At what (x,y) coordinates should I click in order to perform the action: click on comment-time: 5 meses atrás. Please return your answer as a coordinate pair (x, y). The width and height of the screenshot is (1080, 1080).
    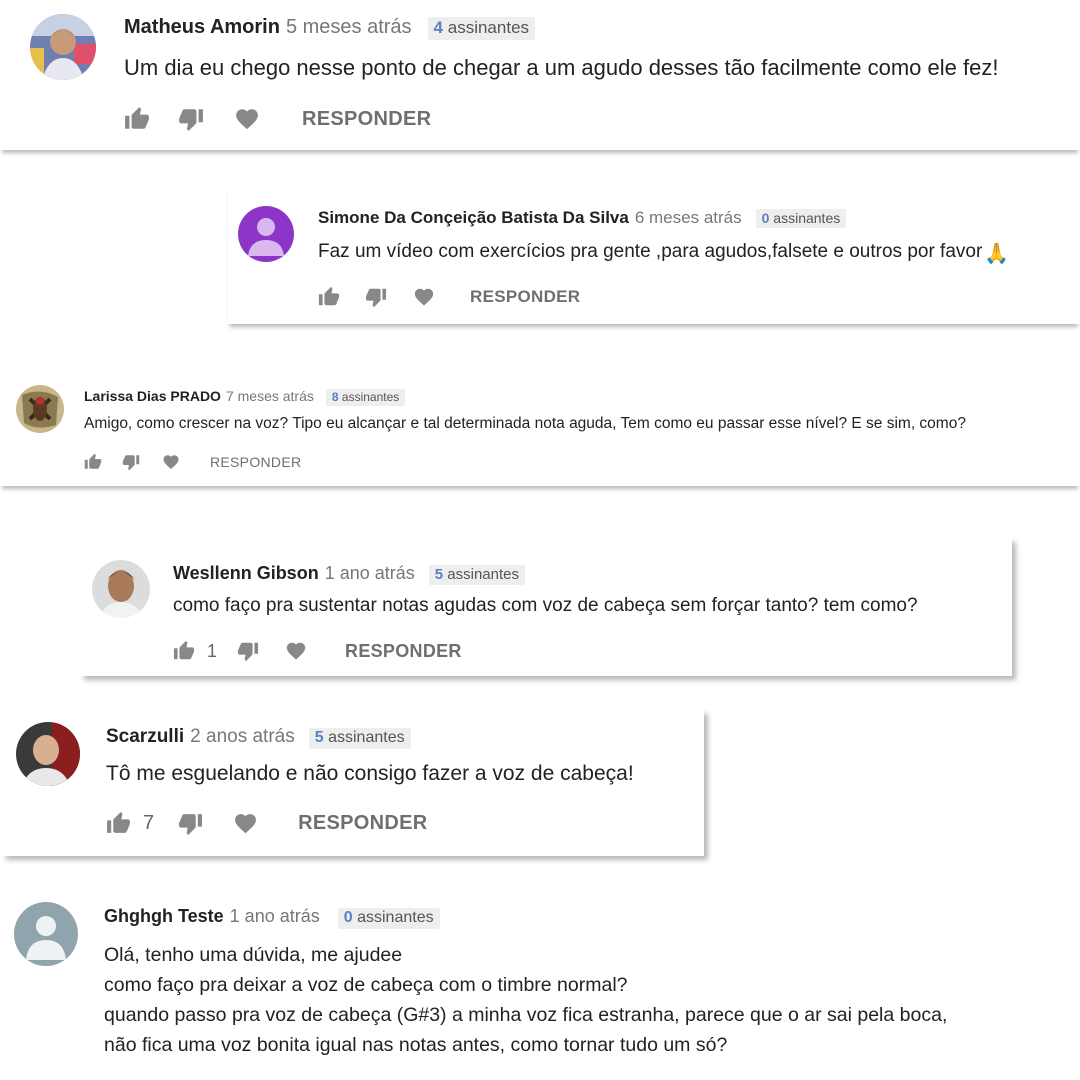
    Looking at the image, I should click on (349, 27).